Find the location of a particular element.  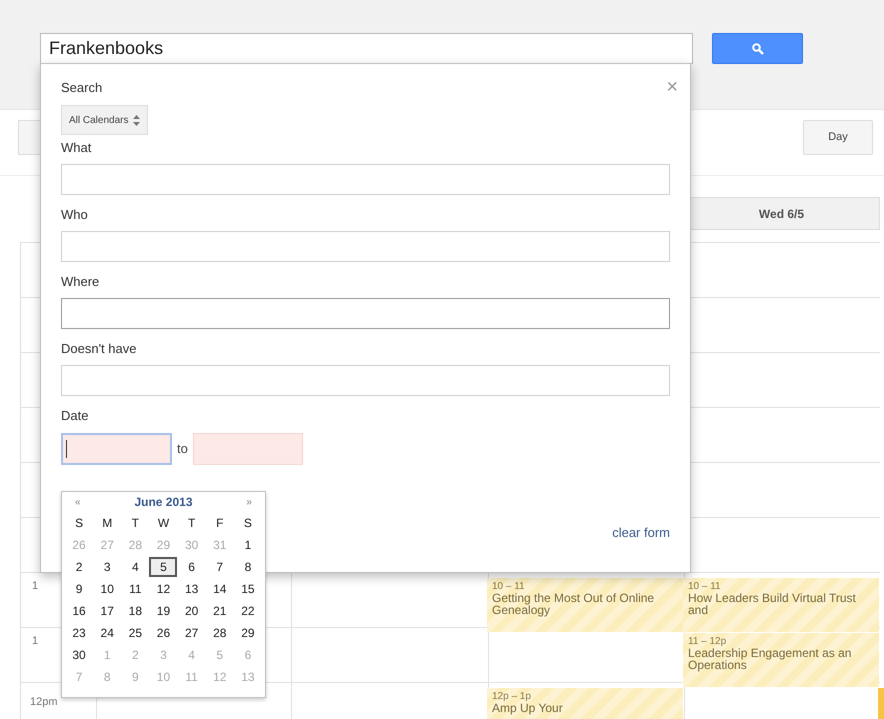

date-cell: 22 is located at coordinates (248, 611).